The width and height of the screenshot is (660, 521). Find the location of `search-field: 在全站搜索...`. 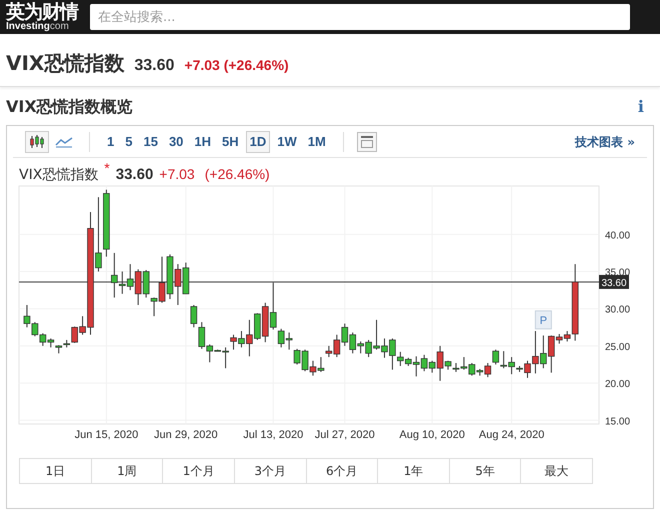

search-field: 在全站搜索... is located at coordinates (360, 17).